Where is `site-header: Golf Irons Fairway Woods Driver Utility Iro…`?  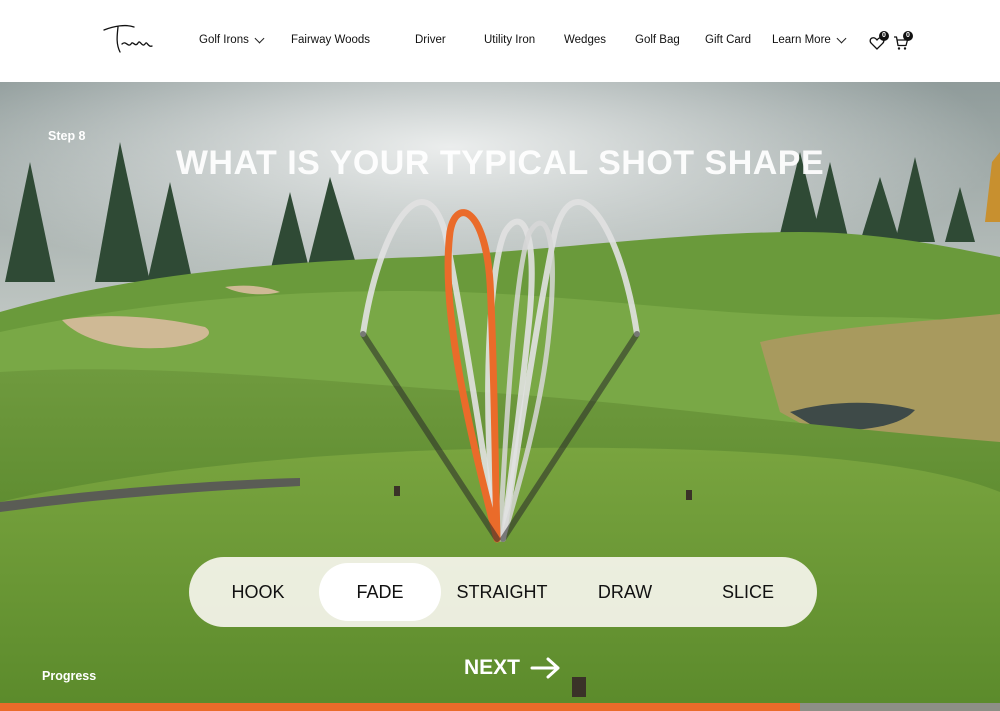
site-header: Golf Irons Fairway Woods Driver Utility Iro… is located at coordinates (500, 41).